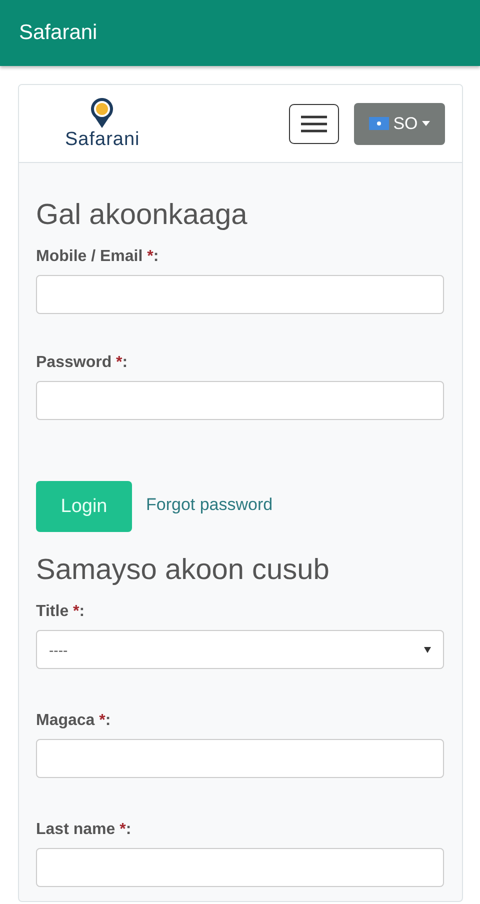 This screenshot has height=904, width=480. What do you see at coordinates (102, 112) in the screenshot?
I see `location-pin-icon` at bounding box center [102, 112].